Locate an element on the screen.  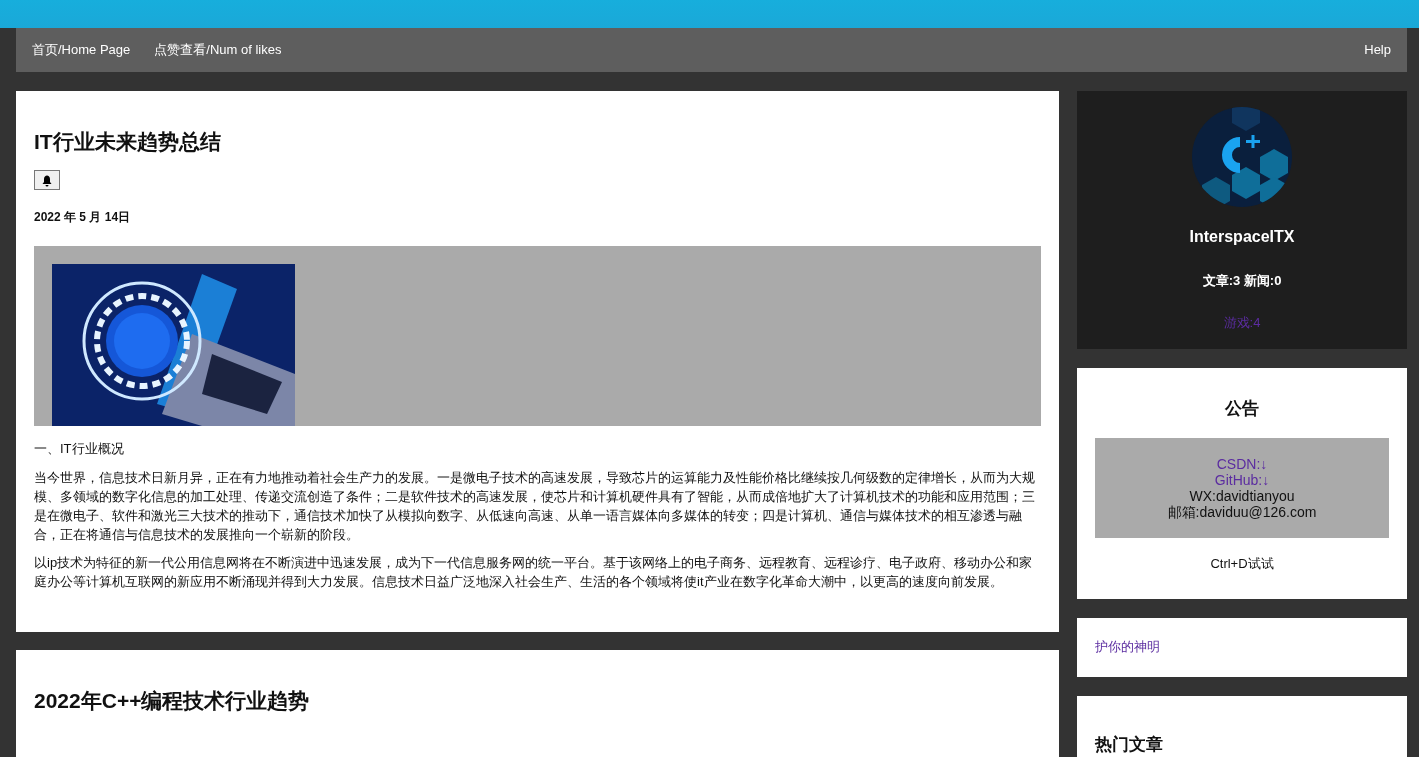
notice-title: 公告 is located at coordinates (1242, 409).